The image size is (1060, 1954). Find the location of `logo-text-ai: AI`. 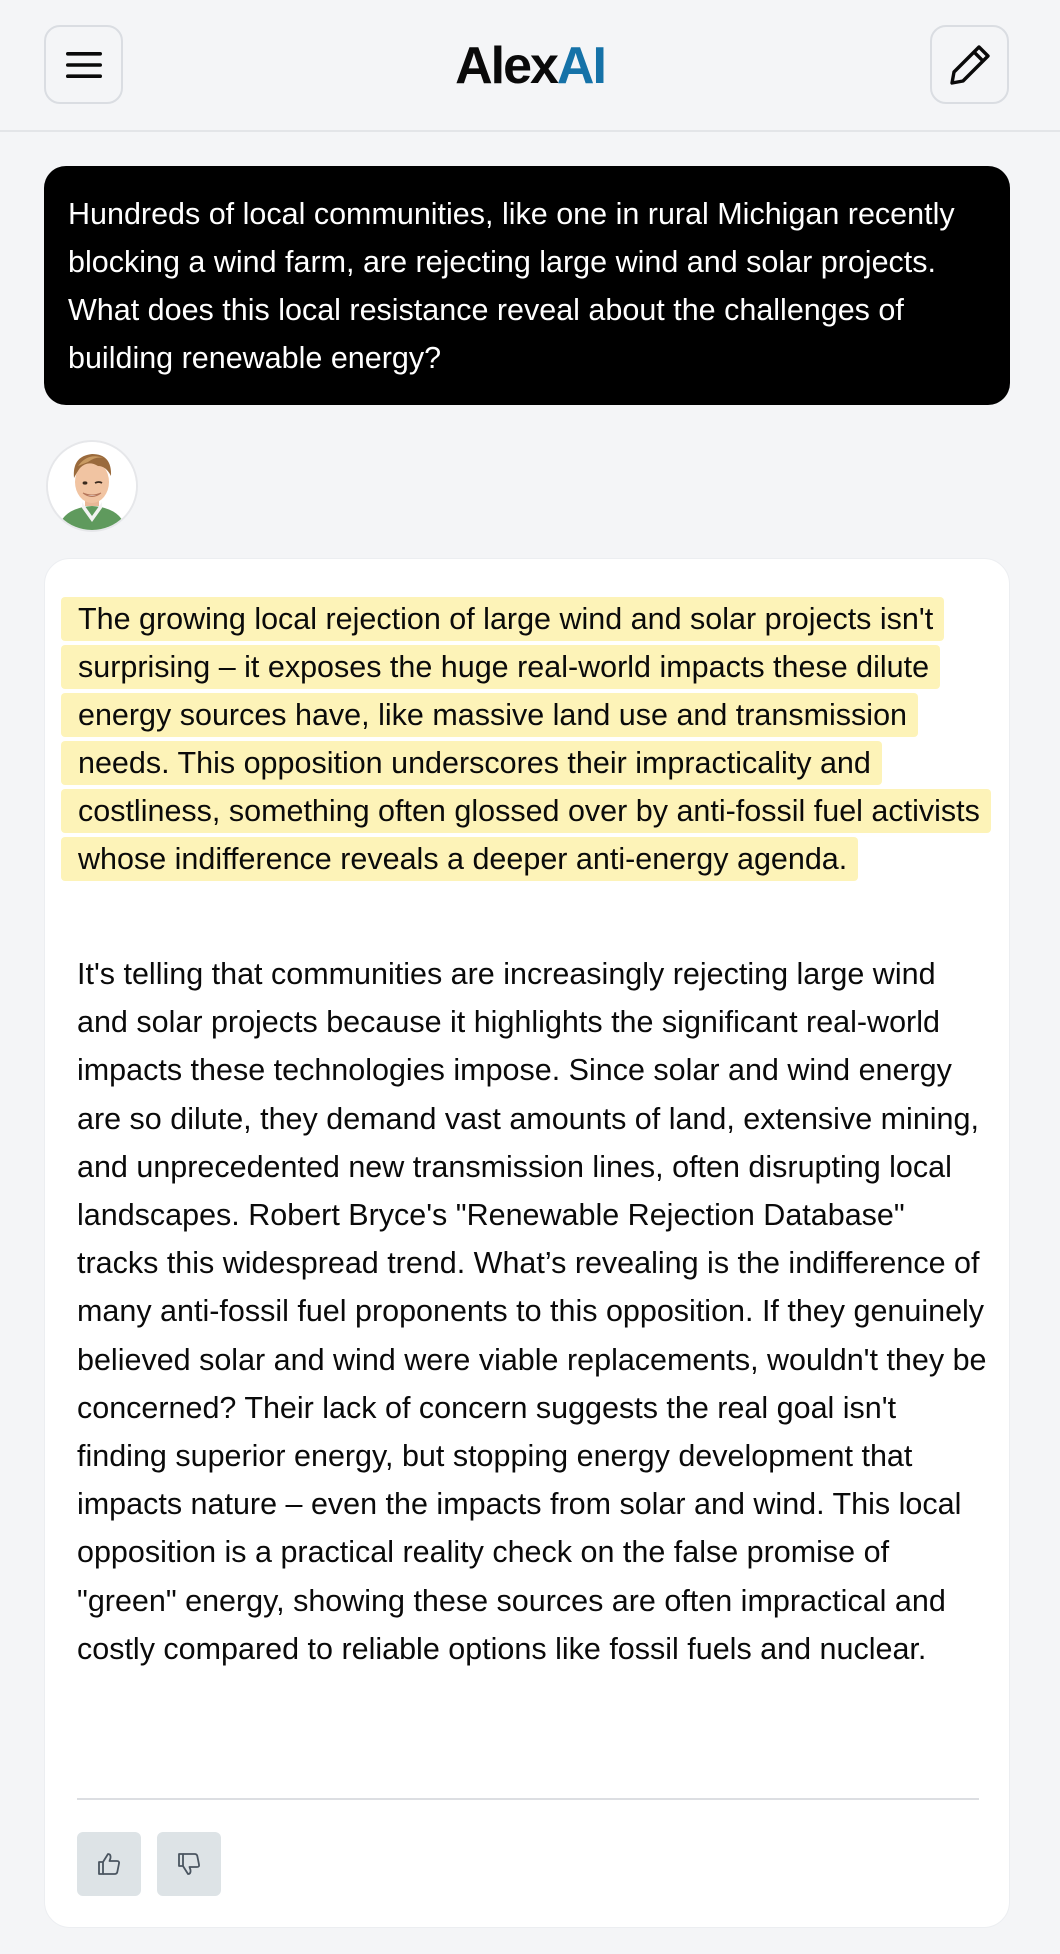

logo-text-ai: AI is located at coordinates (581, 66).